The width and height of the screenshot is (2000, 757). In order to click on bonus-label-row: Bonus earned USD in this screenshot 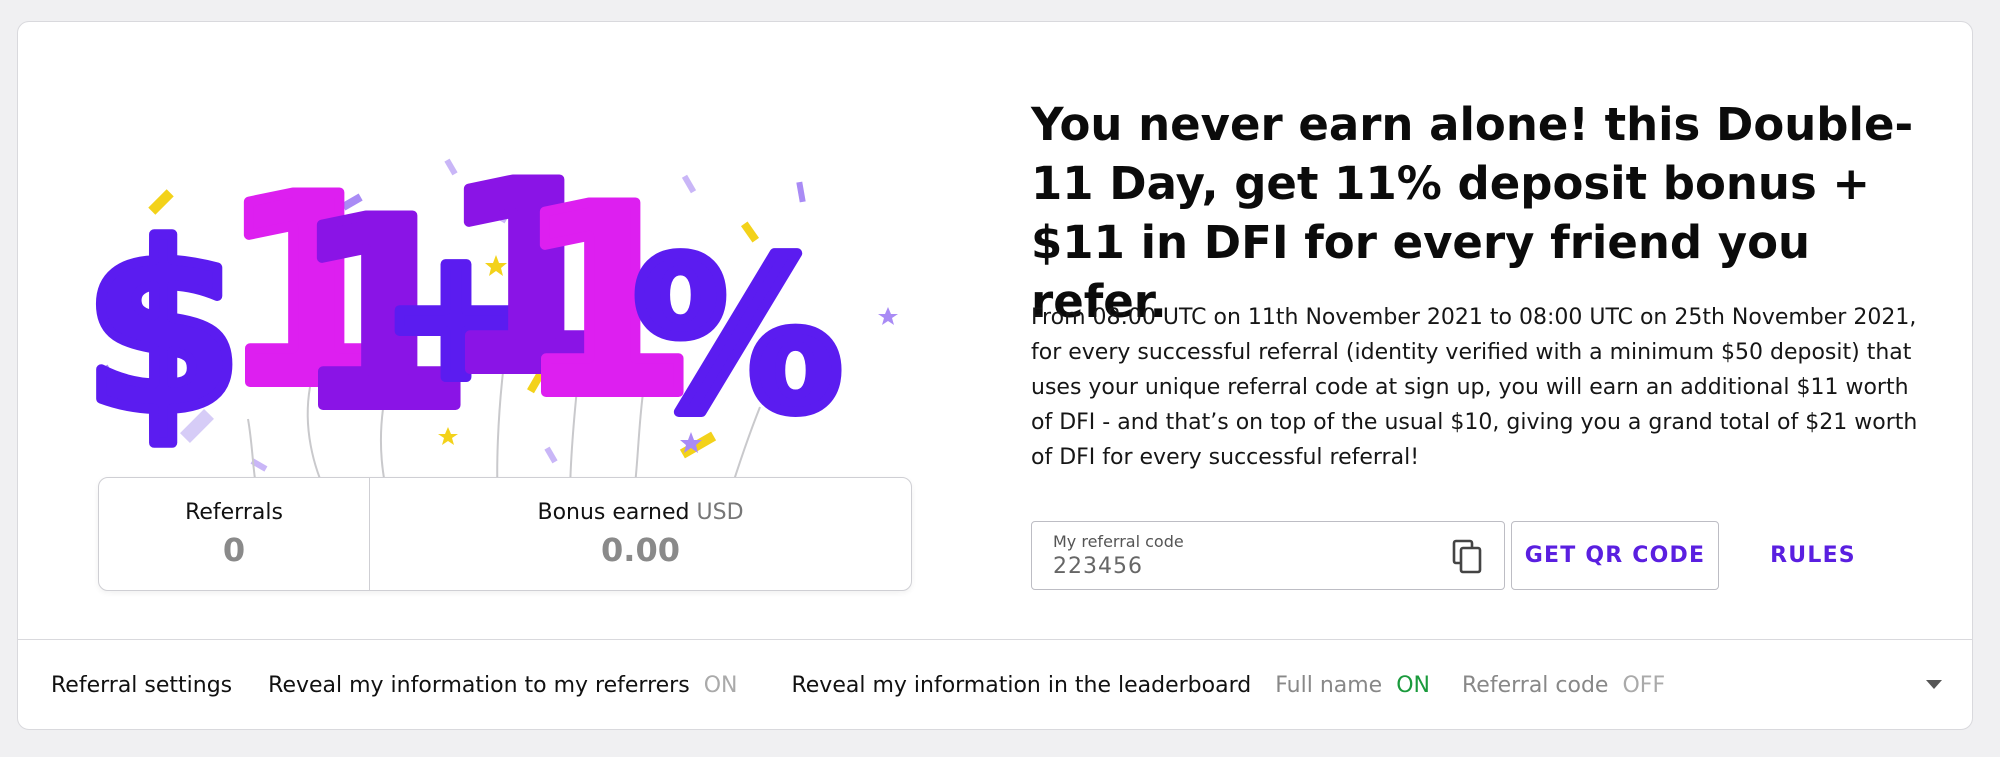, I will do `click(640, 512)`.